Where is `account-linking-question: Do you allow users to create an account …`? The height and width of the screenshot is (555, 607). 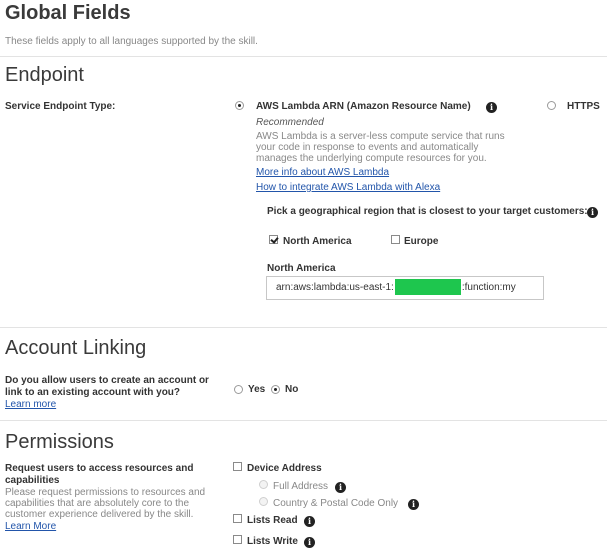 account-linking-question: Do you allow users to create an account … is located at coordinates (107, 380).